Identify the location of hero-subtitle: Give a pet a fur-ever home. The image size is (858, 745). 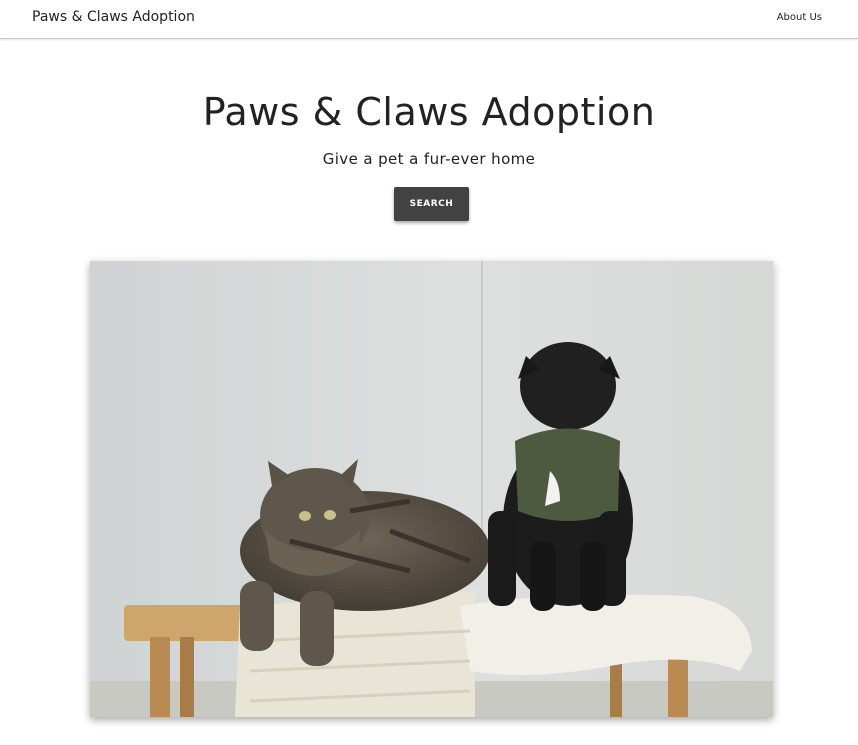
(429, 159).